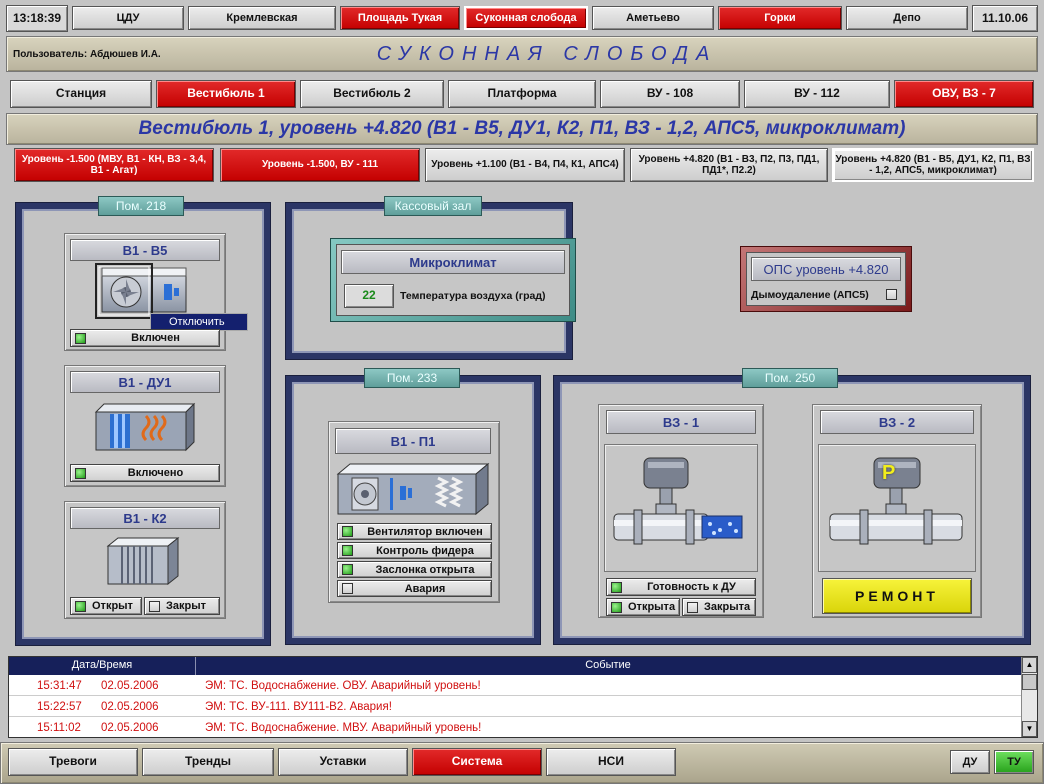 This screenshot has height=784, width=1044. What do you see at coordinates (1029, 665) in the screenshot?
I see `scroll-up-icon: ▲` at bounding box center [1029, 665].